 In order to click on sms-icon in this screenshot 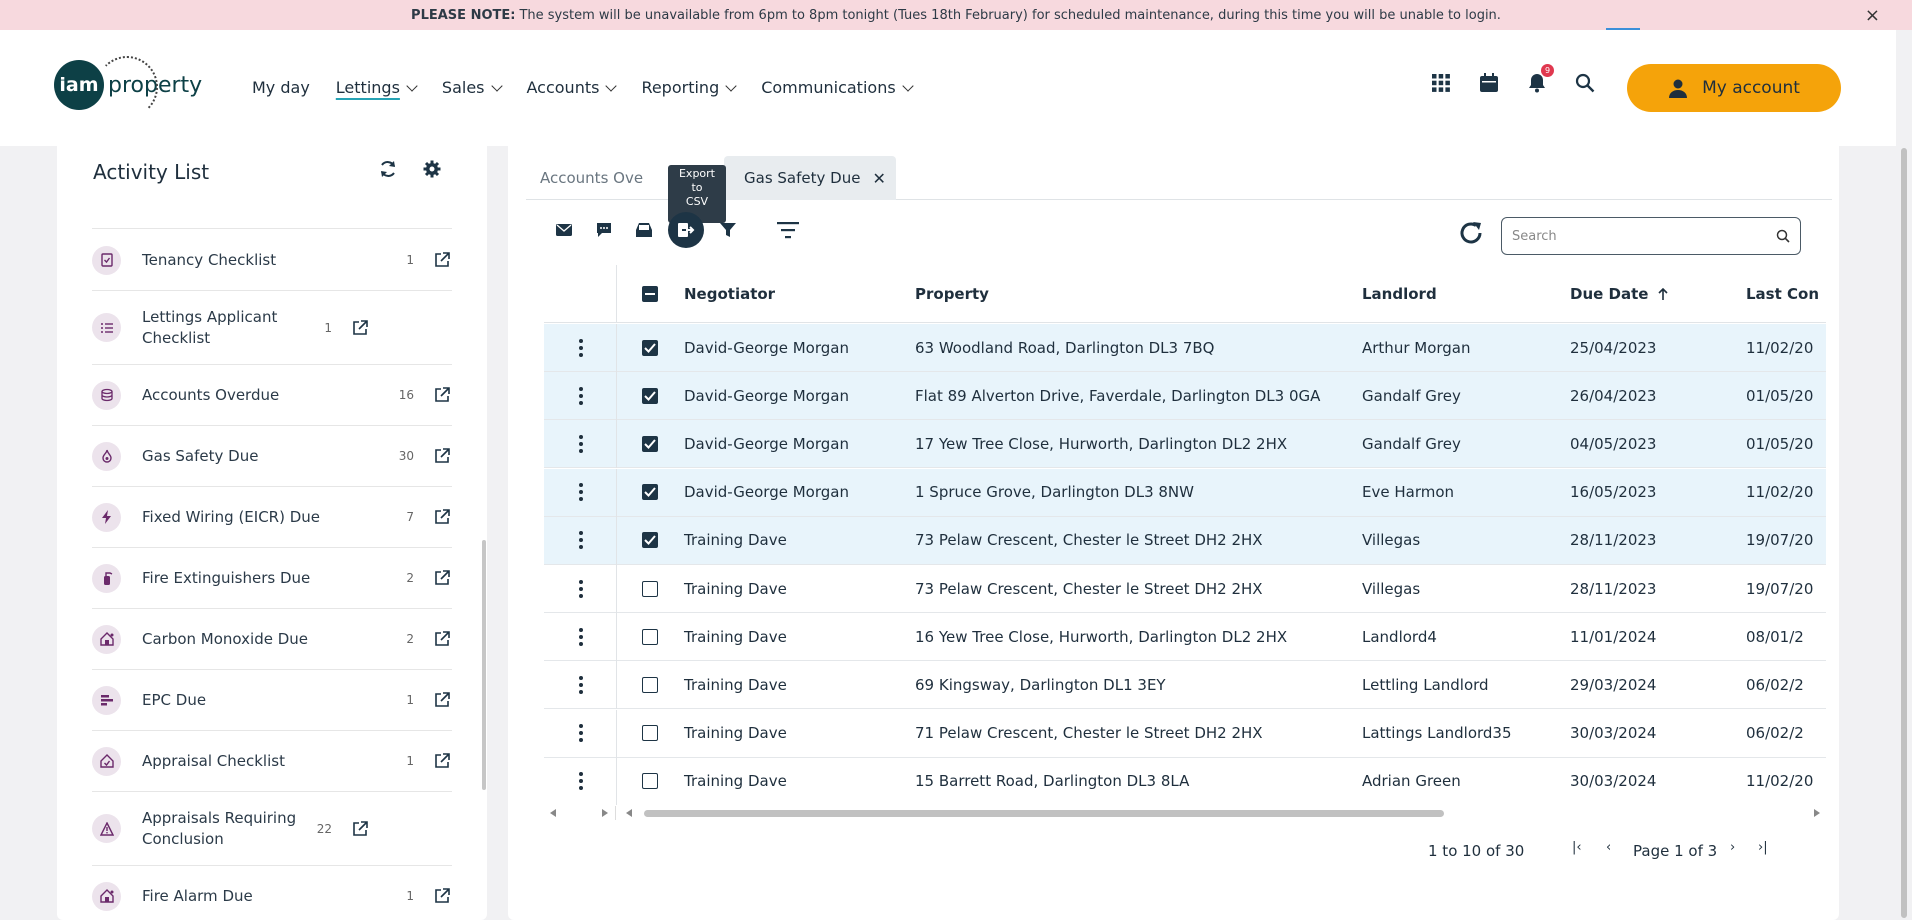, I will do `click(604, 230)`.